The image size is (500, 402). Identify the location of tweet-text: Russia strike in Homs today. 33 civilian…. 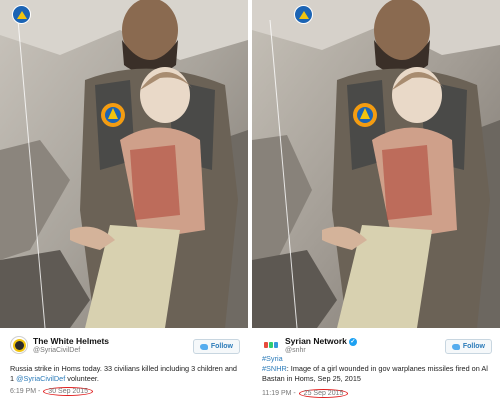
(126, 374).